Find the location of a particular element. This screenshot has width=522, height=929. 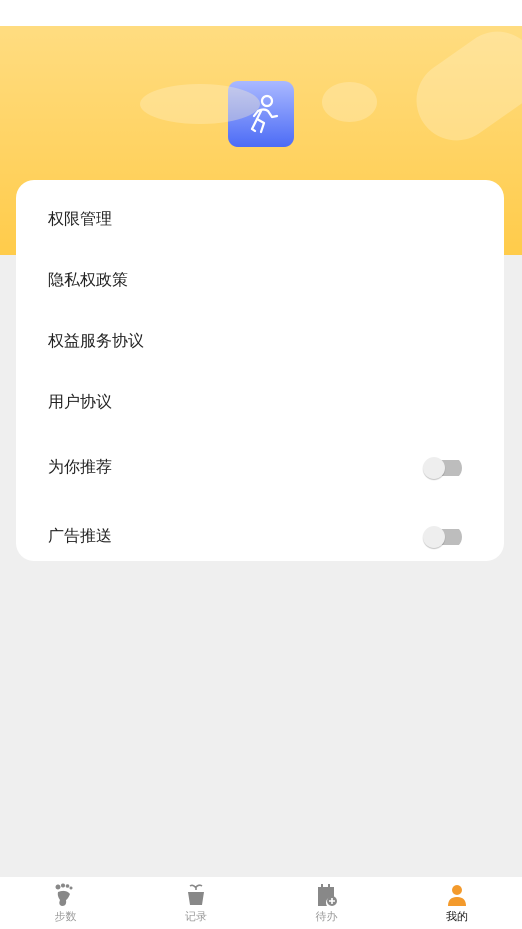

menu-item: 隐私权政策 is located at coordinates (88, 280).